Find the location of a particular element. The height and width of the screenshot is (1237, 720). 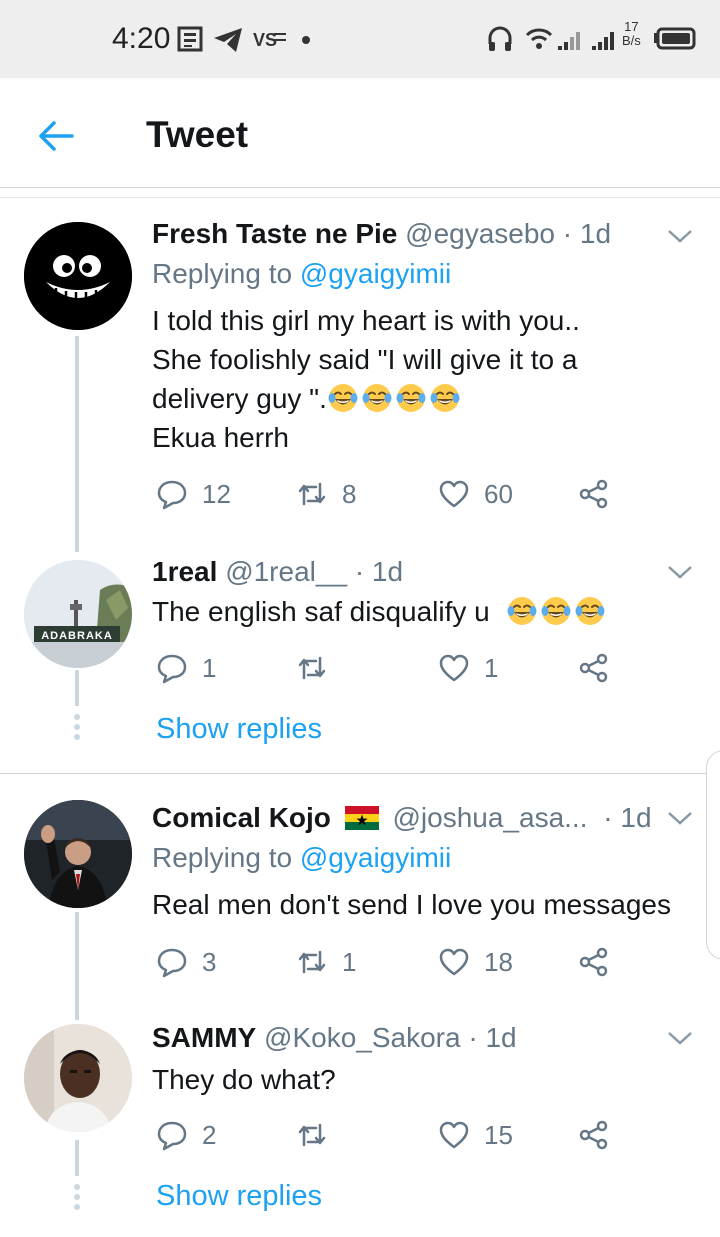

scroll-handle is located at coordinates (713, 855).